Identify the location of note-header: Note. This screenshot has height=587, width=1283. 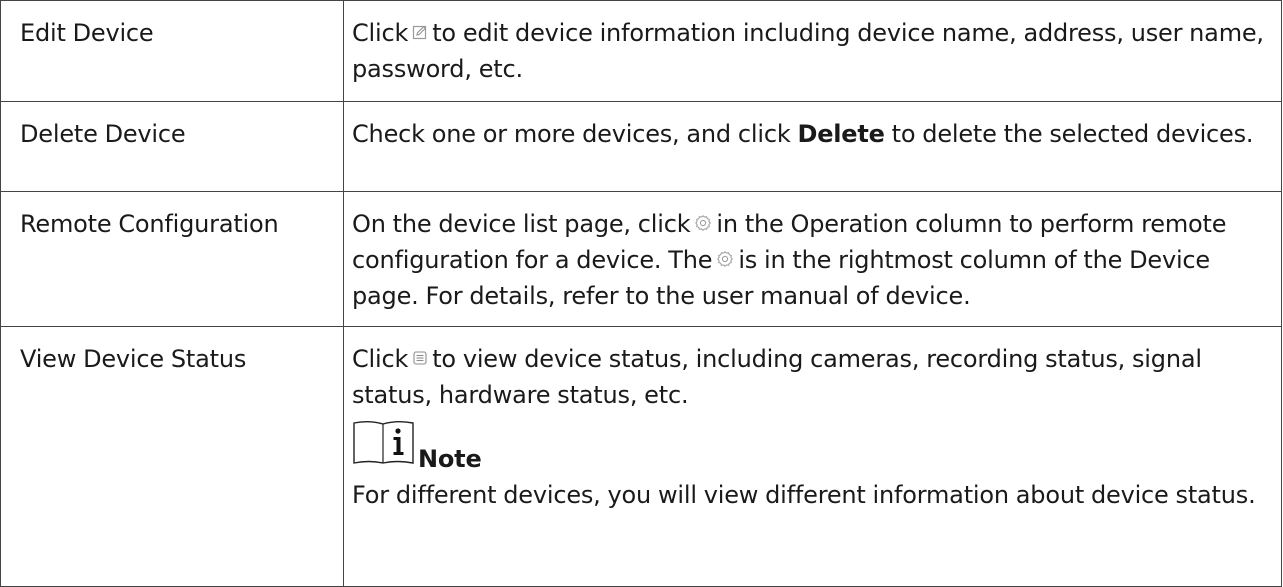
(812, 448).